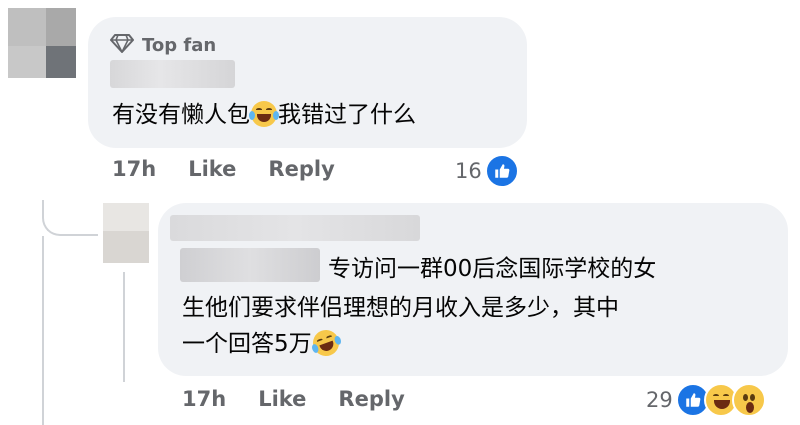 The width and height of the screenshot is (800, 425). I want to click on badge-label: Top fan, so click(179, 45).